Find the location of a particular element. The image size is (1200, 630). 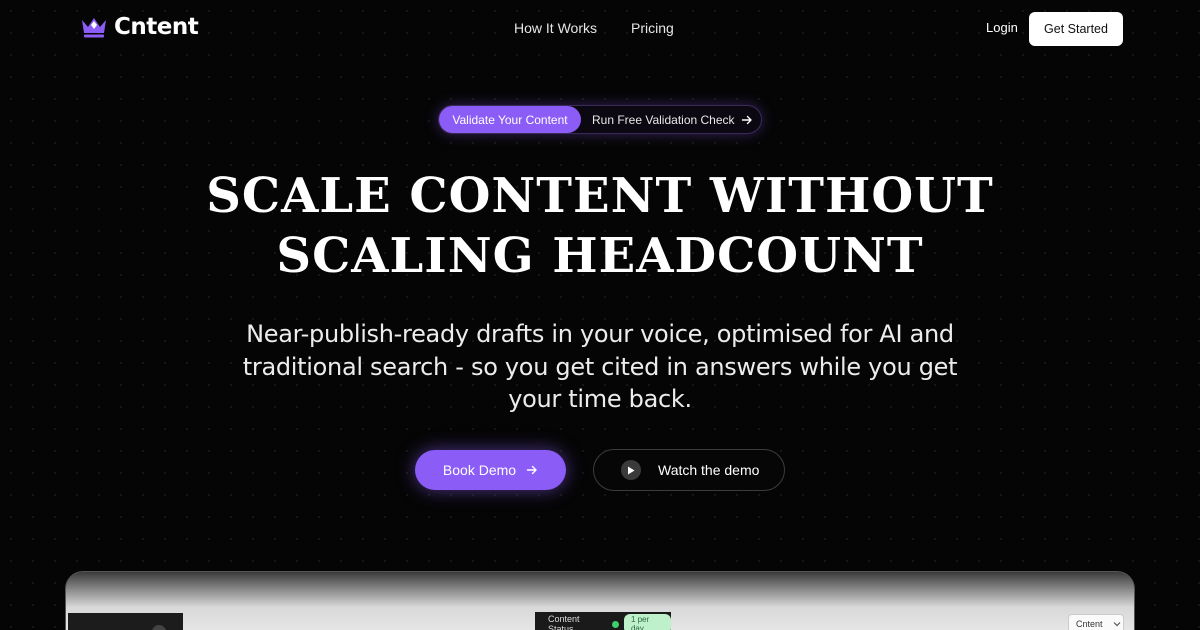

status-badge: 1 per day is located at coordinates (647, 622).